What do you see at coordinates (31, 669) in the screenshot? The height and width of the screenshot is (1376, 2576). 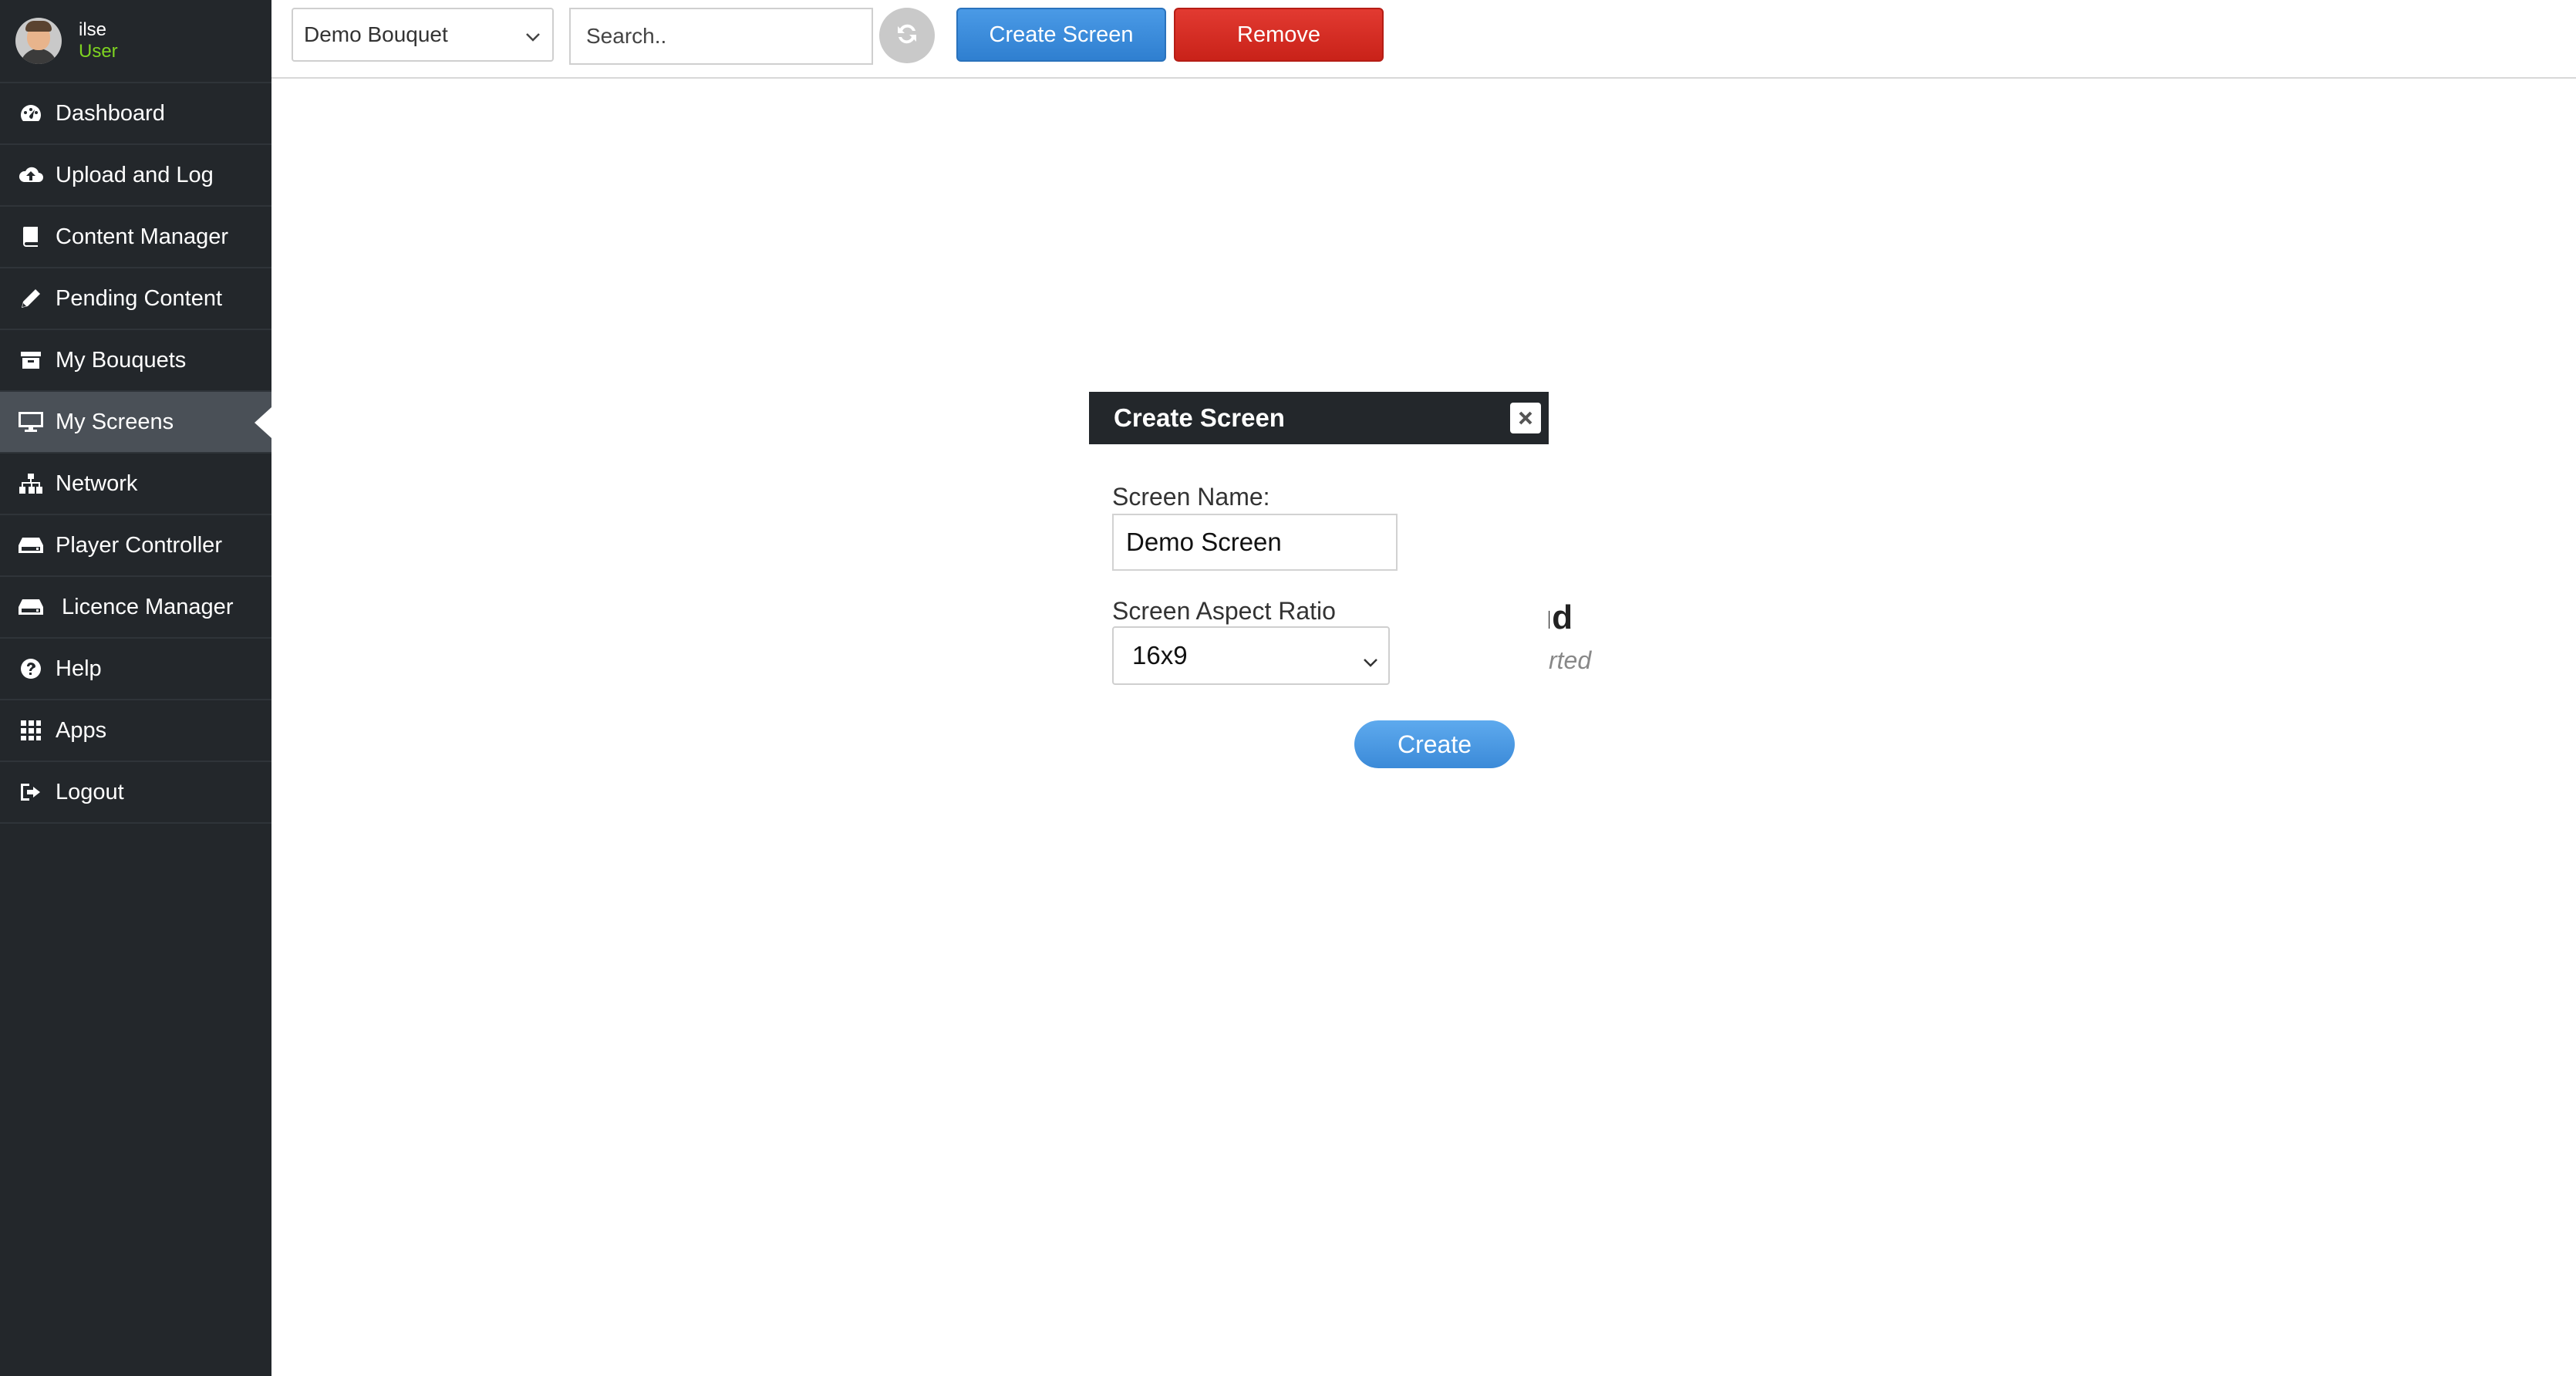 I see `question-circle-icon` at bounding box center [31, 669].